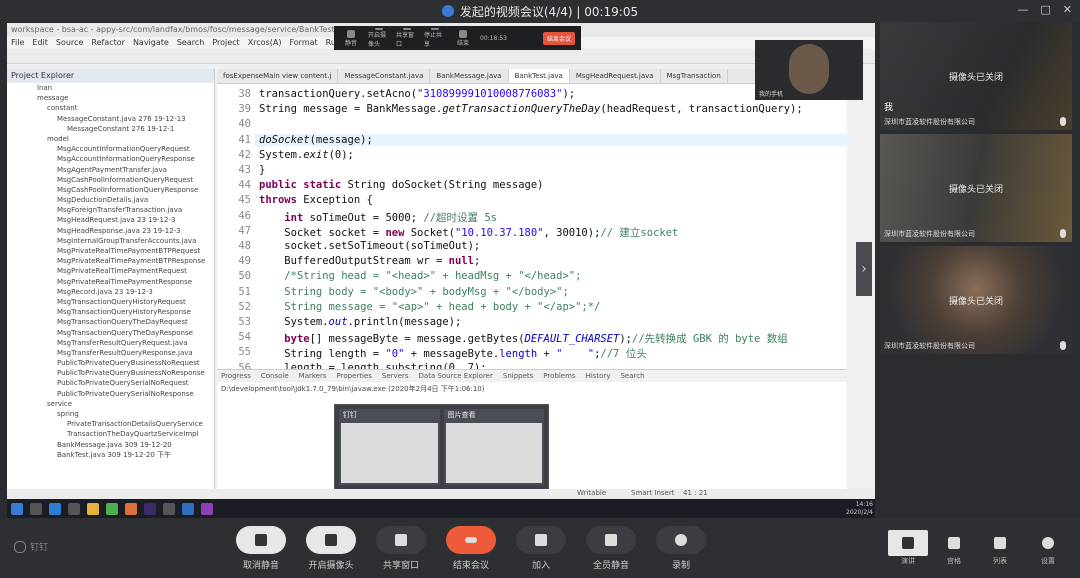  Describe the element at coordinates (331, 548) in the screenshot. I see `camera-button: 开启摄像头` at that location.